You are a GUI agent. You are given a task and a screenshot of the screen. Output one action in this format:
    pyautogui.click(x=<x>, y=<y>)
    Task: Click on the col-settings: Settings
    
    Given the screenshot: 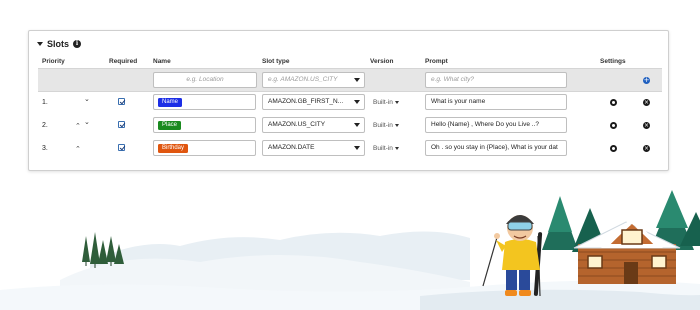 What is the action you would take?
    pyautogui.click(x=613, y=61)
    